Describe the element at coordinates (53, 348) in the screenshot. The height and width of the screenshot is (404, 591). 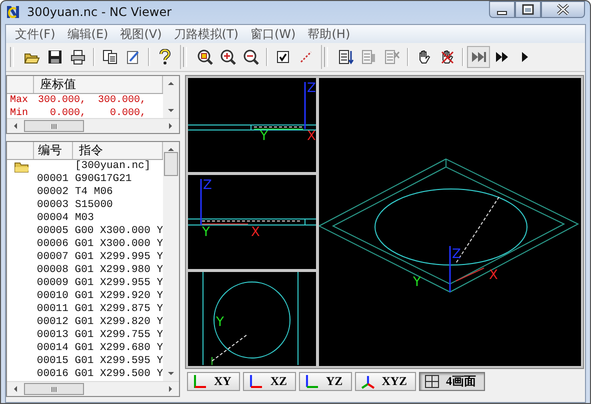
I see `table-cell-text: 00014` at that location.